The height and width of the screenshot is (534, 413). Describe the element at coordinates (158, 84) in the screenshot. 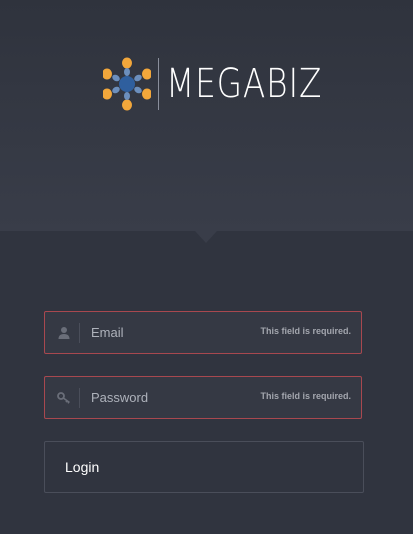

I see `logo-divider` at that location.